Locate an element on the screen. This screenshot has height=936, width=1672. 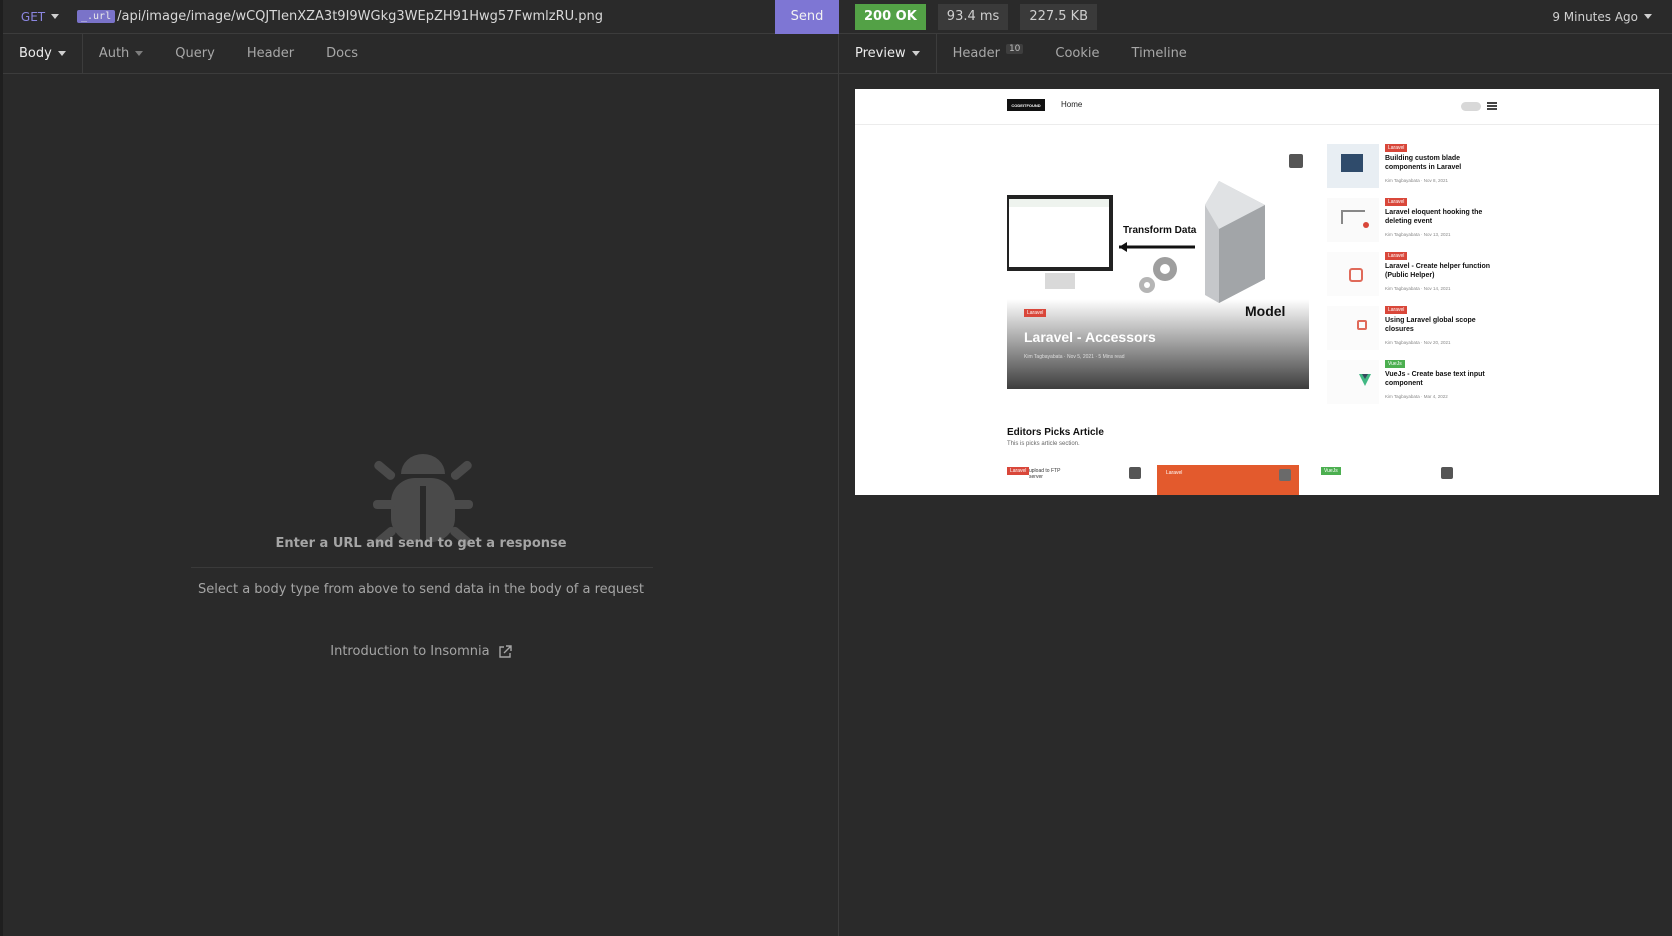
tab-header: Header is located at coordinates (270, 54).